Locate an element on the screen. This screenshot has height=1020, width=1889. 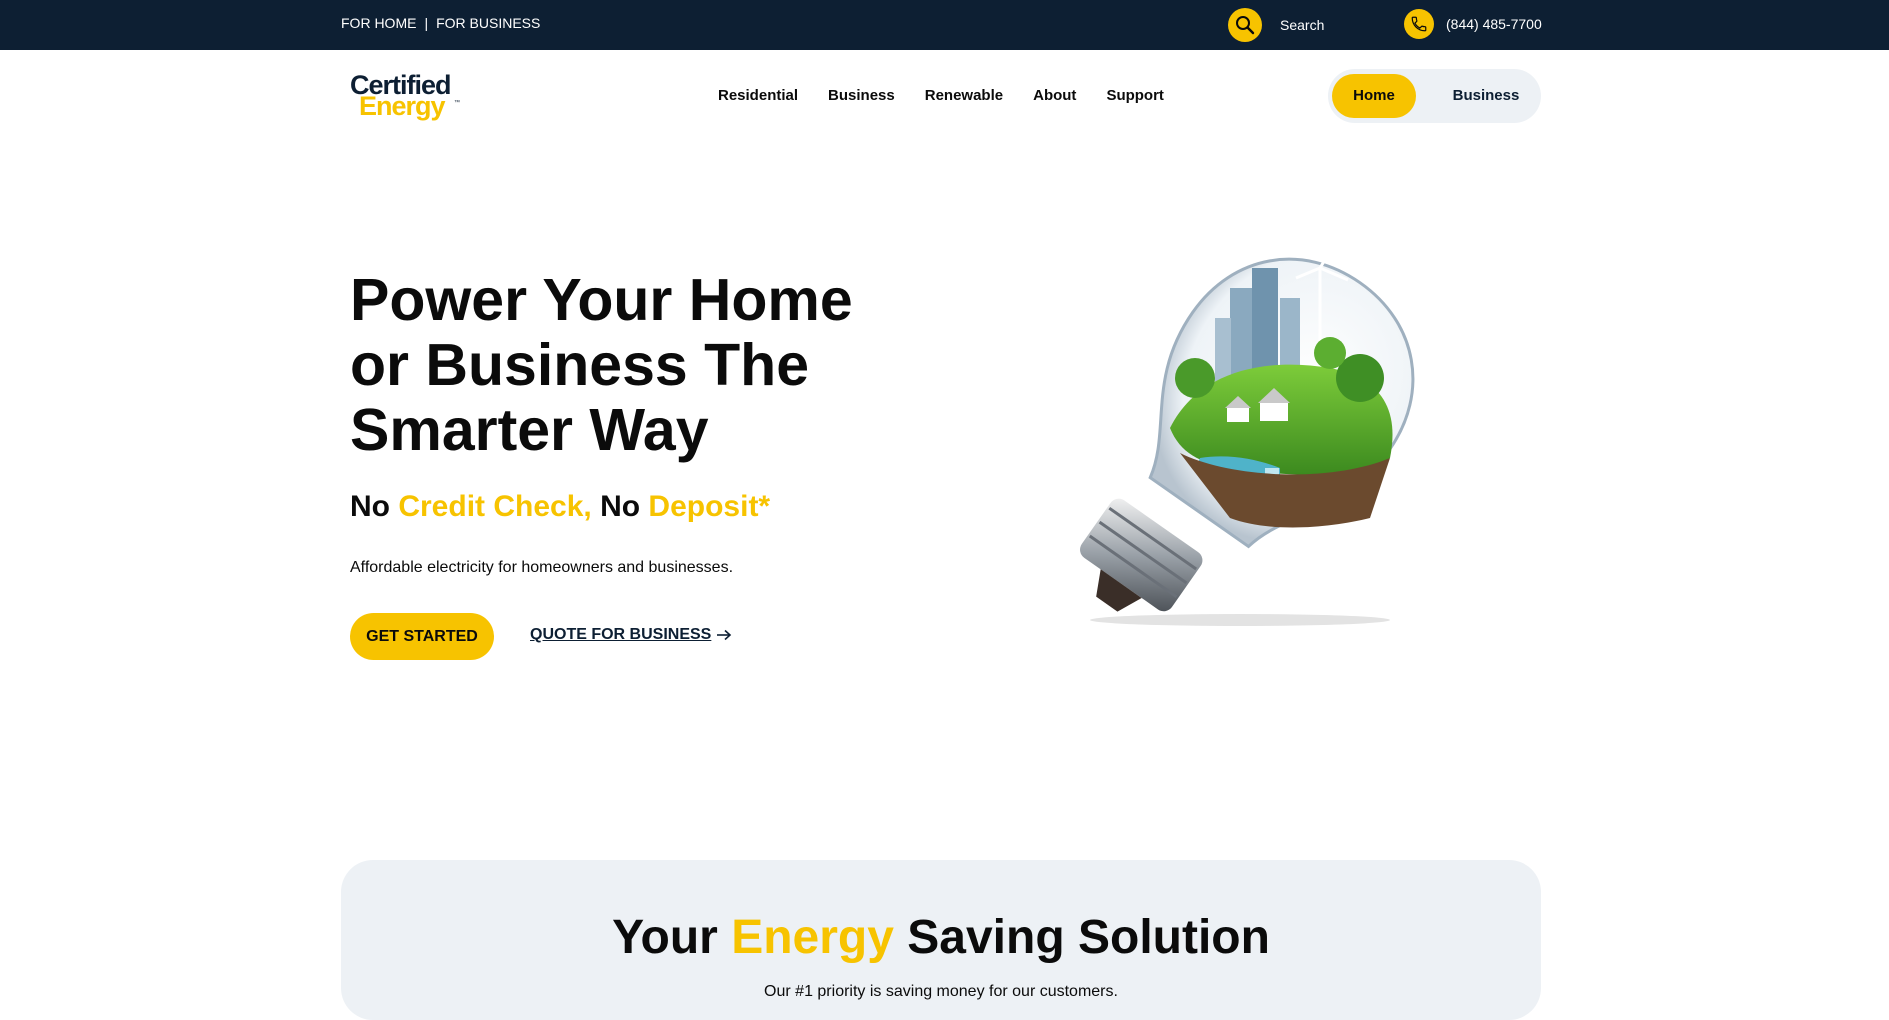
home-business-toggle: Home Business is located at coordinates (1434, 96).